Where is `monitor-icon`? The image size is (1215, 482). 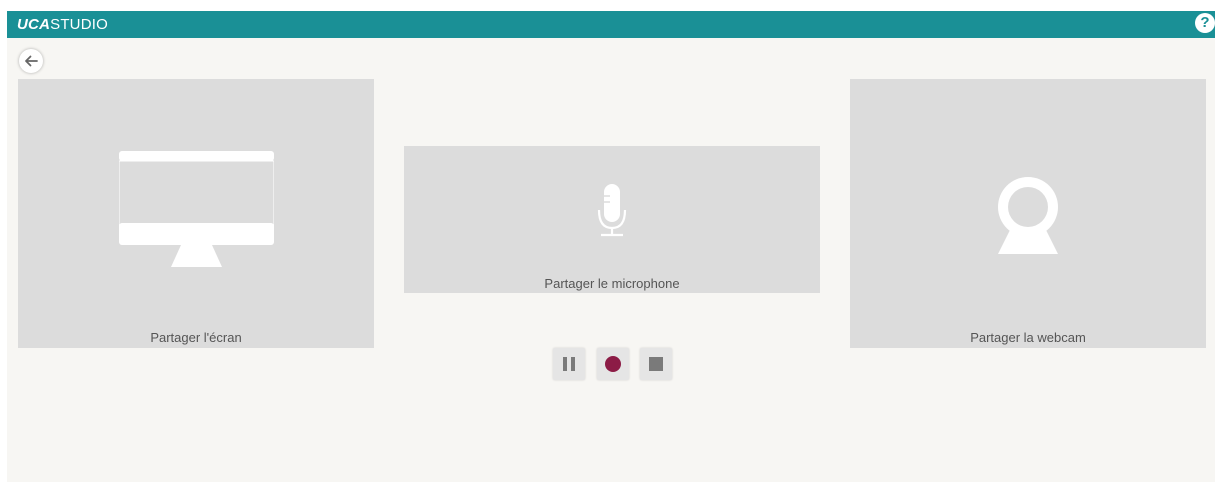 monitor-icon is located at coordinates (196, 209).